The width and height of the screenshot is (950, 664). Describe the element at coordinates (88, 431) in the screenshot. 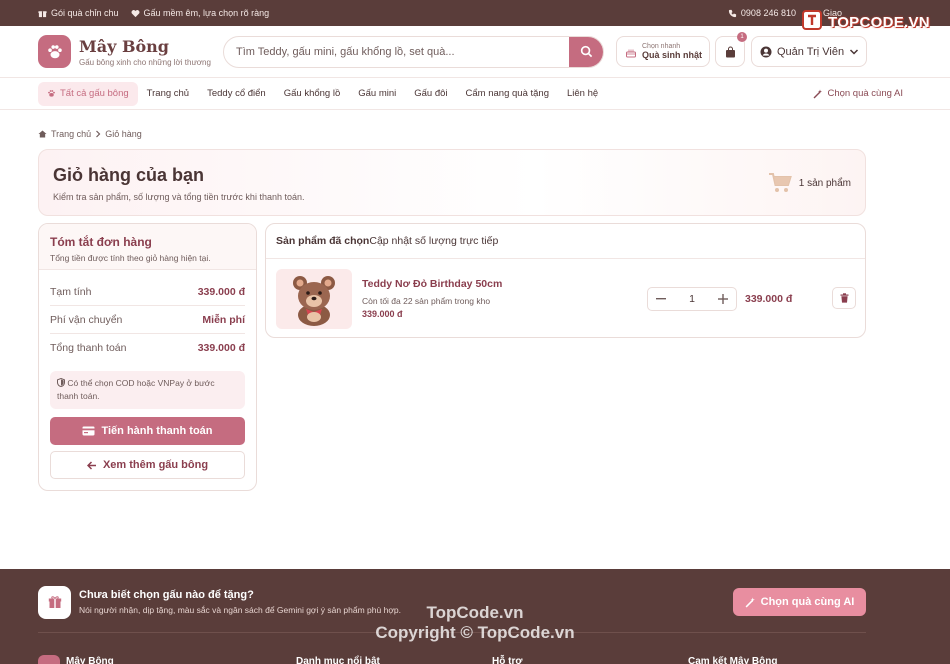

I see `credit-card-icon` at that location.